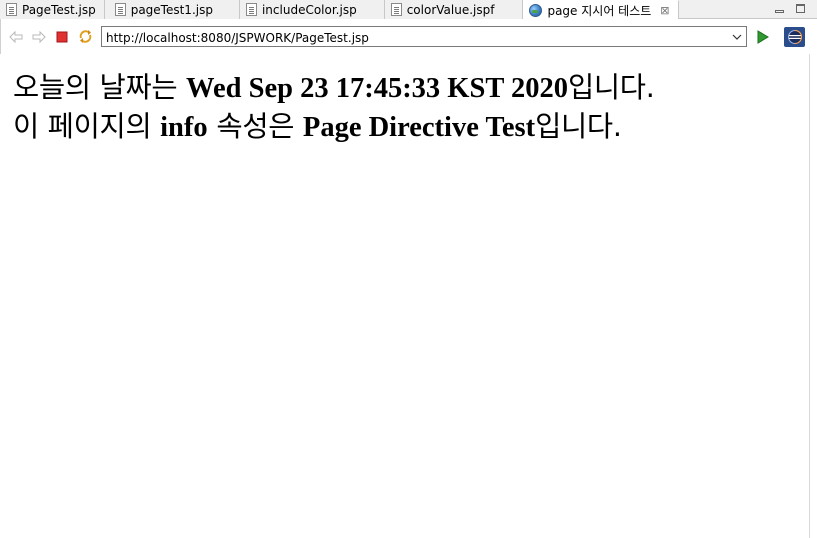  What do you see at coordinates (419, 127) in the screenshot?
I see `info-value: Page Directive Test` at bounding box center [419, 127].